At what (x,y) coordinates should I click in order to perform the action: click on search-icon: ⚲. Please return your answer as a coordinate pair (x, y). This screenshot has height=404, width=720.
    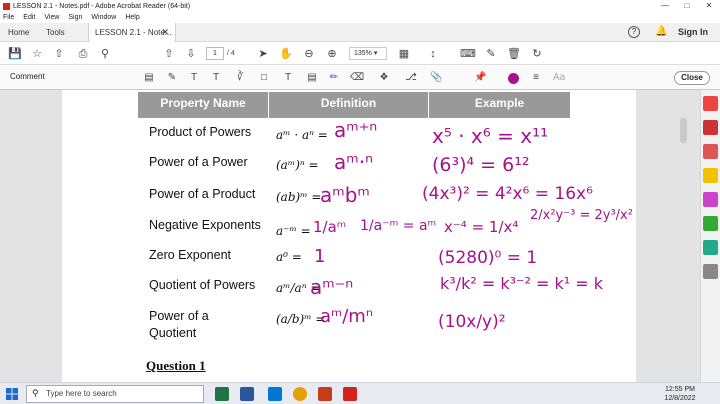
    Looking at the image, I should click on (105, 54).